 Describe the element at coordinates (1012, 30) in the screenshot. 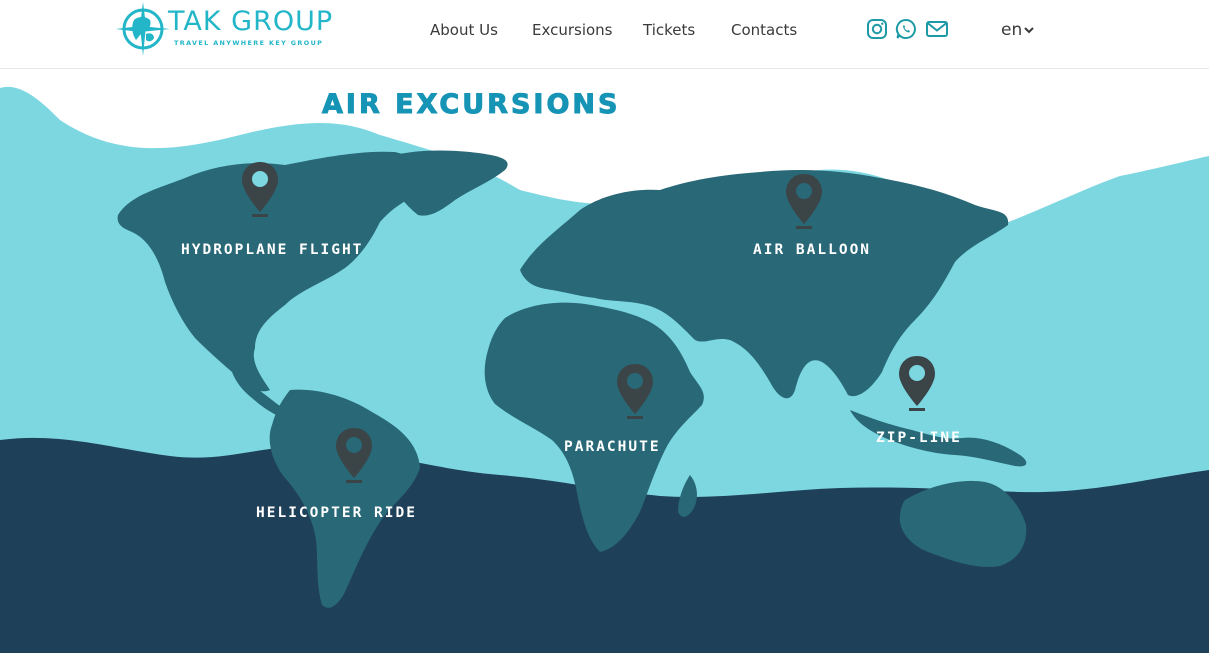

I see `language-current: en` at that location.